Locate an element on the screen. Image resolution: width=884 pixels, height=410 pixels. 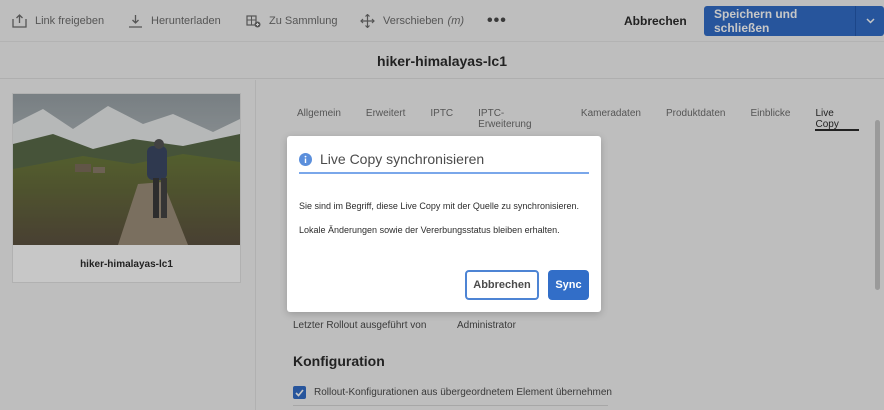
dialog-title: Live Copy synchronisieren is located at coordinates (402, 159).